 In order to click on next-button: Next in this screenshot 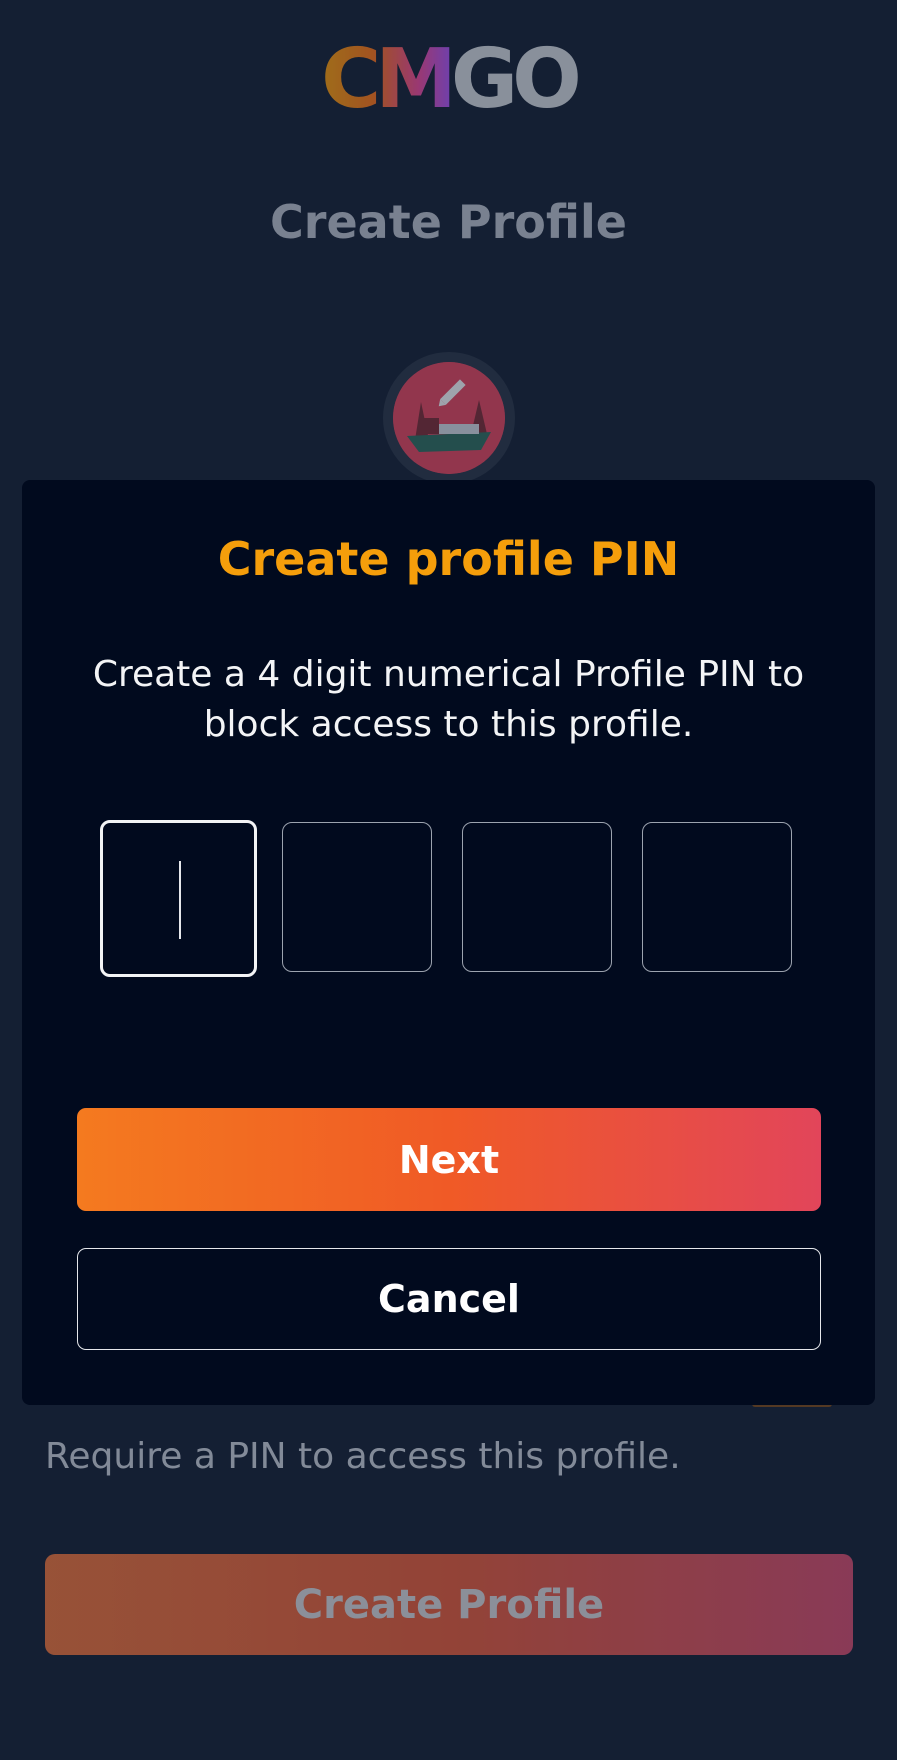, I will do `click(449, 1159)`.